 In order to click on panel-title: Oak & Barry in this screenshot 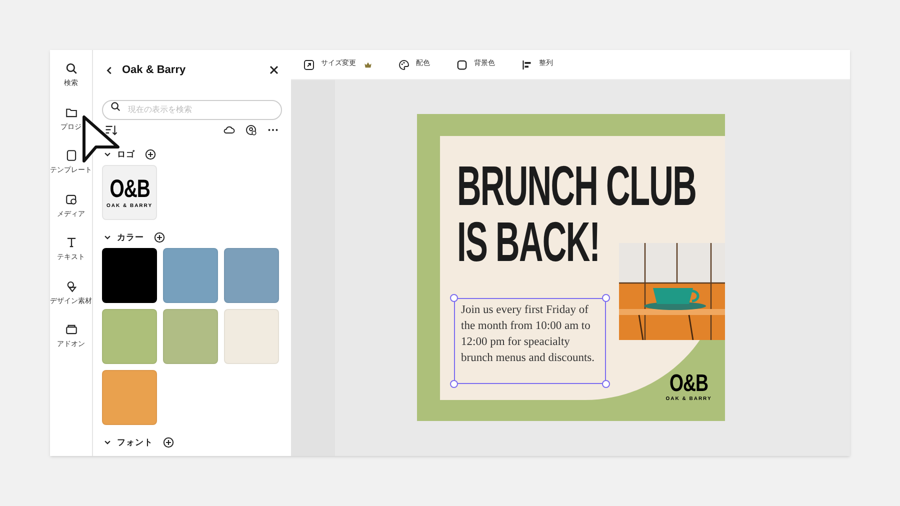, I will do `click(154, 70)`.